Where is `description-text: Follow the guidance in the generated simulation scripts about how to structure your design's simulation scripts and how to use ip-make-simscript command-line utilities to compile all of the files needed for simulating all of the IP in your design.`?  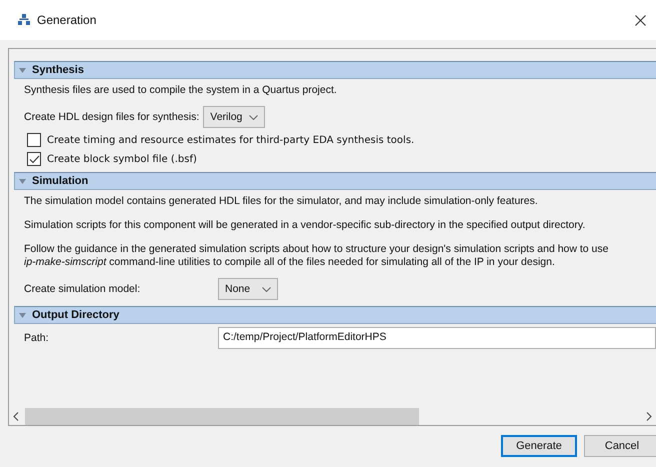
description-text: Follow the guidance in the generated simulation scripts about how to structure your design's simulation scripts and how to use ip-make-simscript command-line utilities to compile all of the files needed for simulating all of the IP in your design. is located at coordinates (317, 256).